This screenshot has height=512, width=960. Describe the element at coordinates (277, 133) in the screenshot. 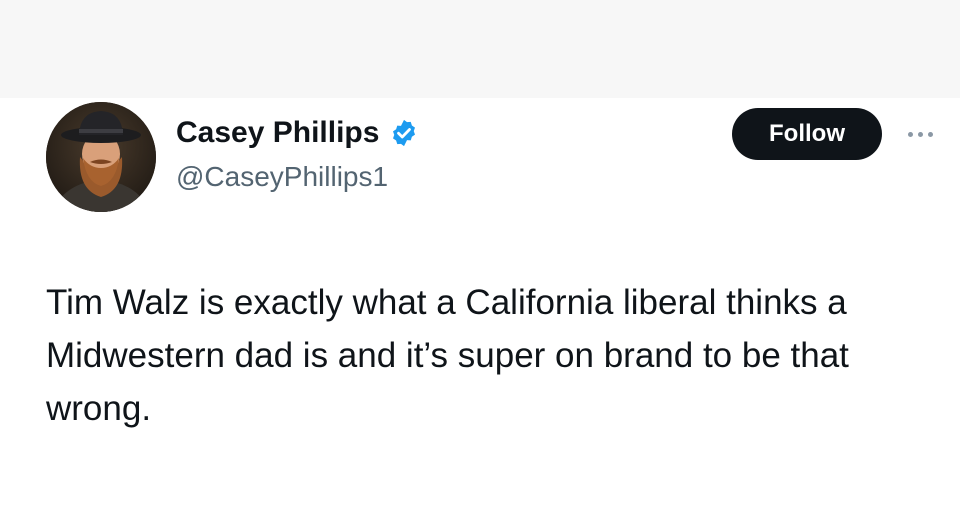

I see `author-display-name: Casey Phillips` at that location.